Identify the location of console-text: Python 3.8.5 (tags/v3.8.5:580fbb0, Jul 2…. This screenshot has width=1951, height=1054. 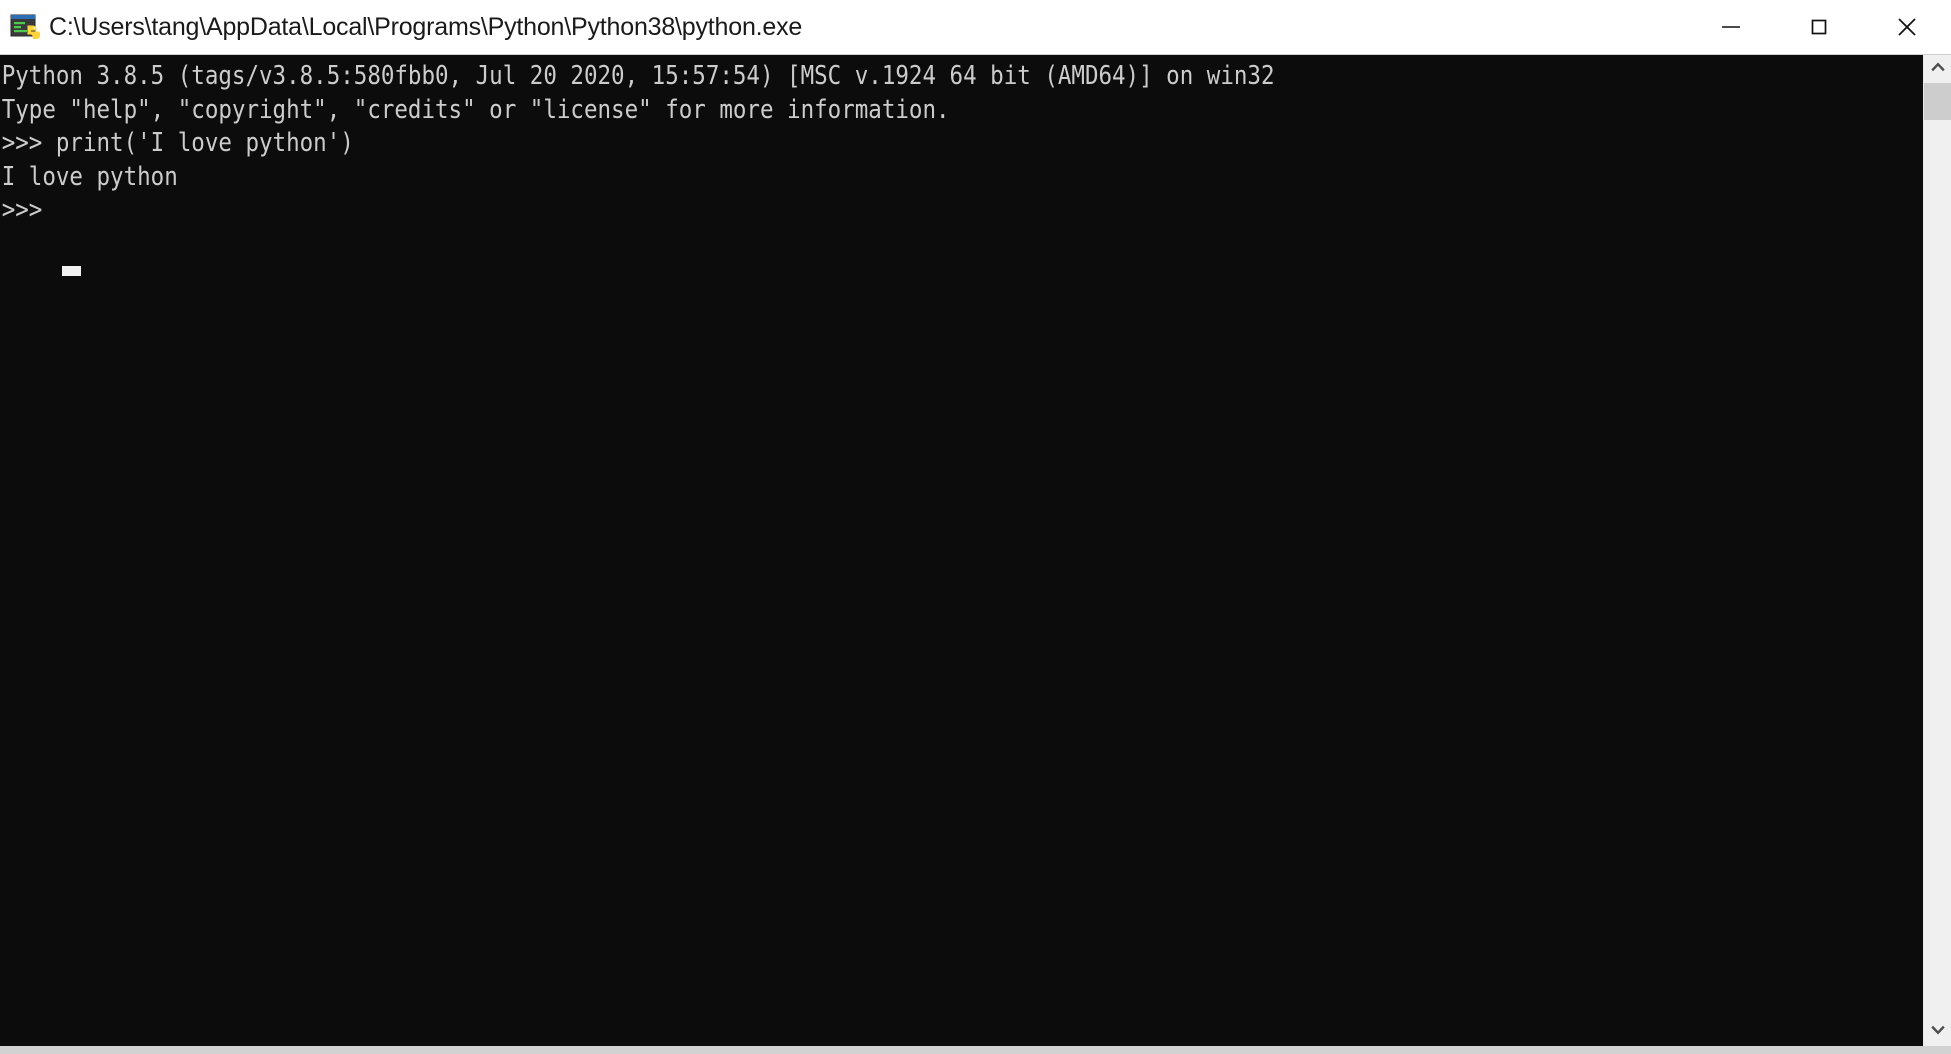
(638, 143).